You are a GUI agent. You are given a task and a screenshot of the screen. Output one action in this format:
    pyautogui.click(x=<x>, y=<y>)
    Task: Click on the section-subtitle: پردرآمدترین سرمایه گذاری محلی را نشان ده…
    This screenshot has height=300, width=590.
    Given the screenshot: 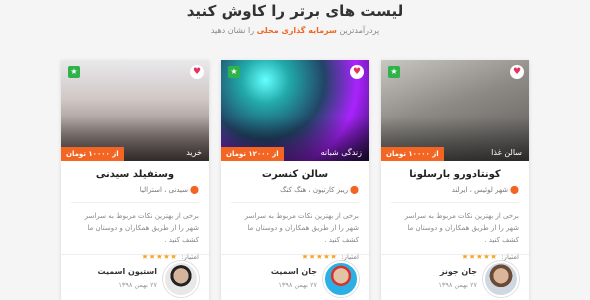 What is the action you would take?
    pyautogui.click(x=295, y=30)
    